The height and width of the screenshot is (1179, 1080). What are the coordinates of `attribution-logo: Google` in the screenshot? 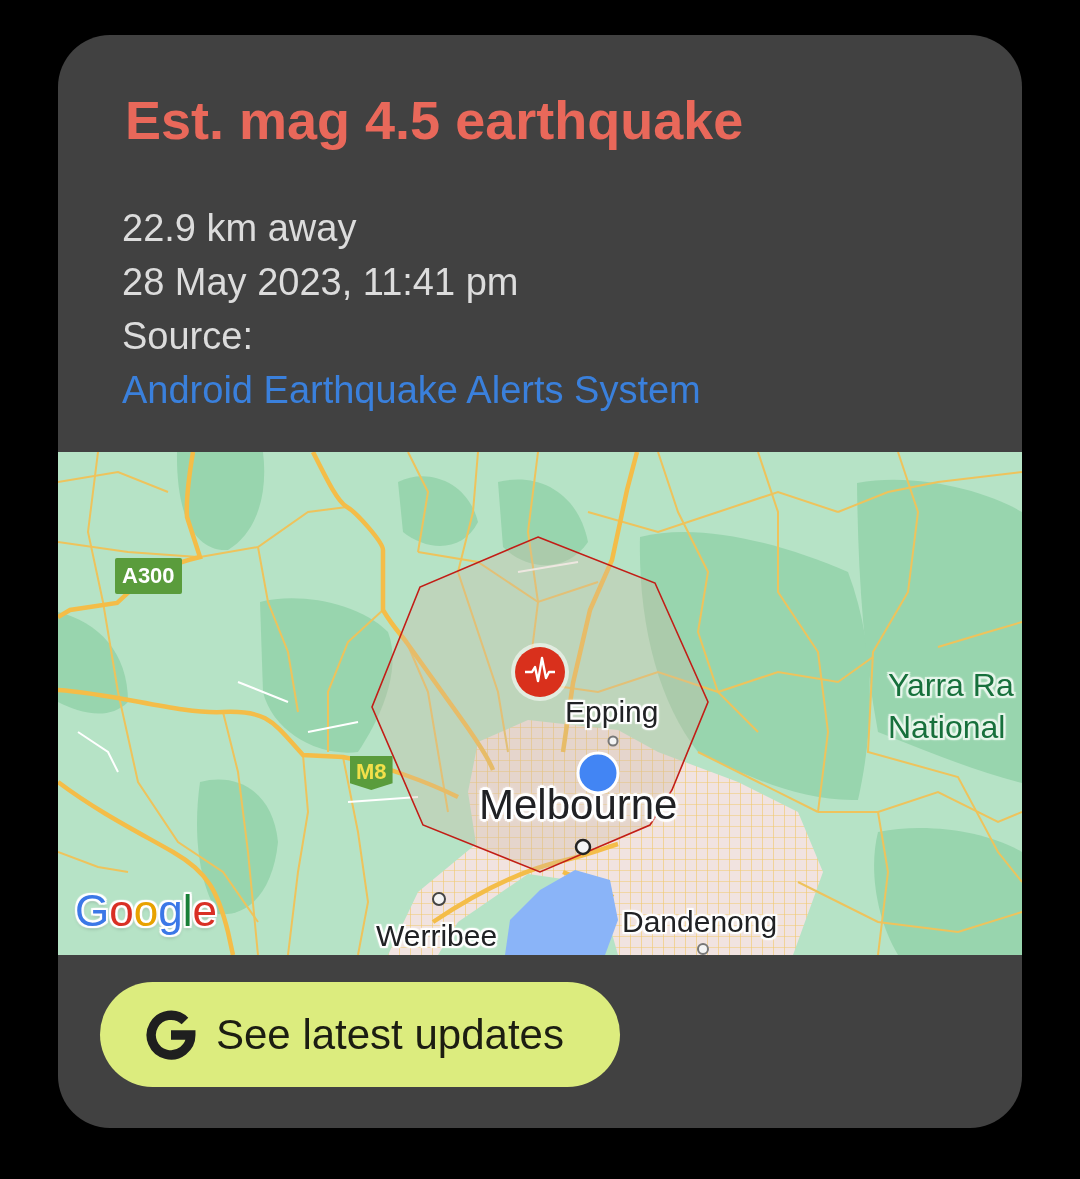 It's located at (146, 911).